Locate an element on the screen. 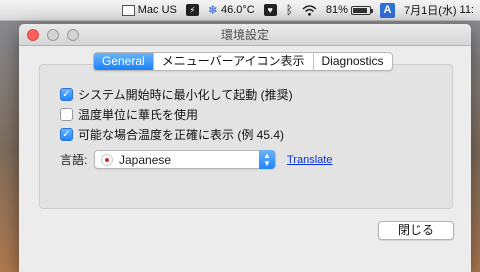 The height and width of the screenshot is (272, 480). wifi-menu-item is located at coordinates (309, 10).